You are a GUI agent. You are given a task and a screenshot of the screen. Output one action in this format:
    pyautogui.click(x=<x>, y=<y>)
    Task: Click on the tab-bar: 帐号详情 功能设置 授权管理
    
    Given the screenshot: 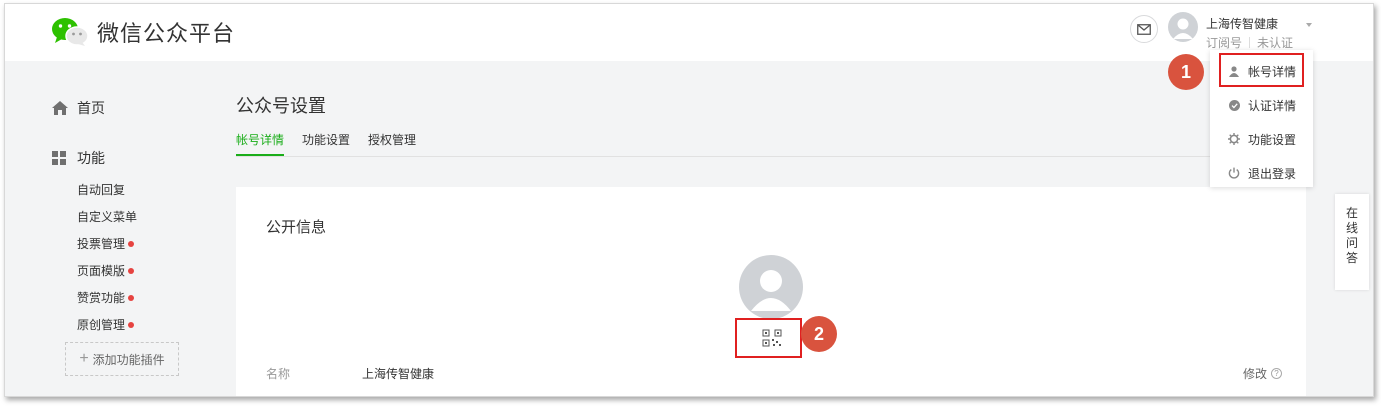 What is the action you would take?
    pyautogui.click(x=771, y=144)
    